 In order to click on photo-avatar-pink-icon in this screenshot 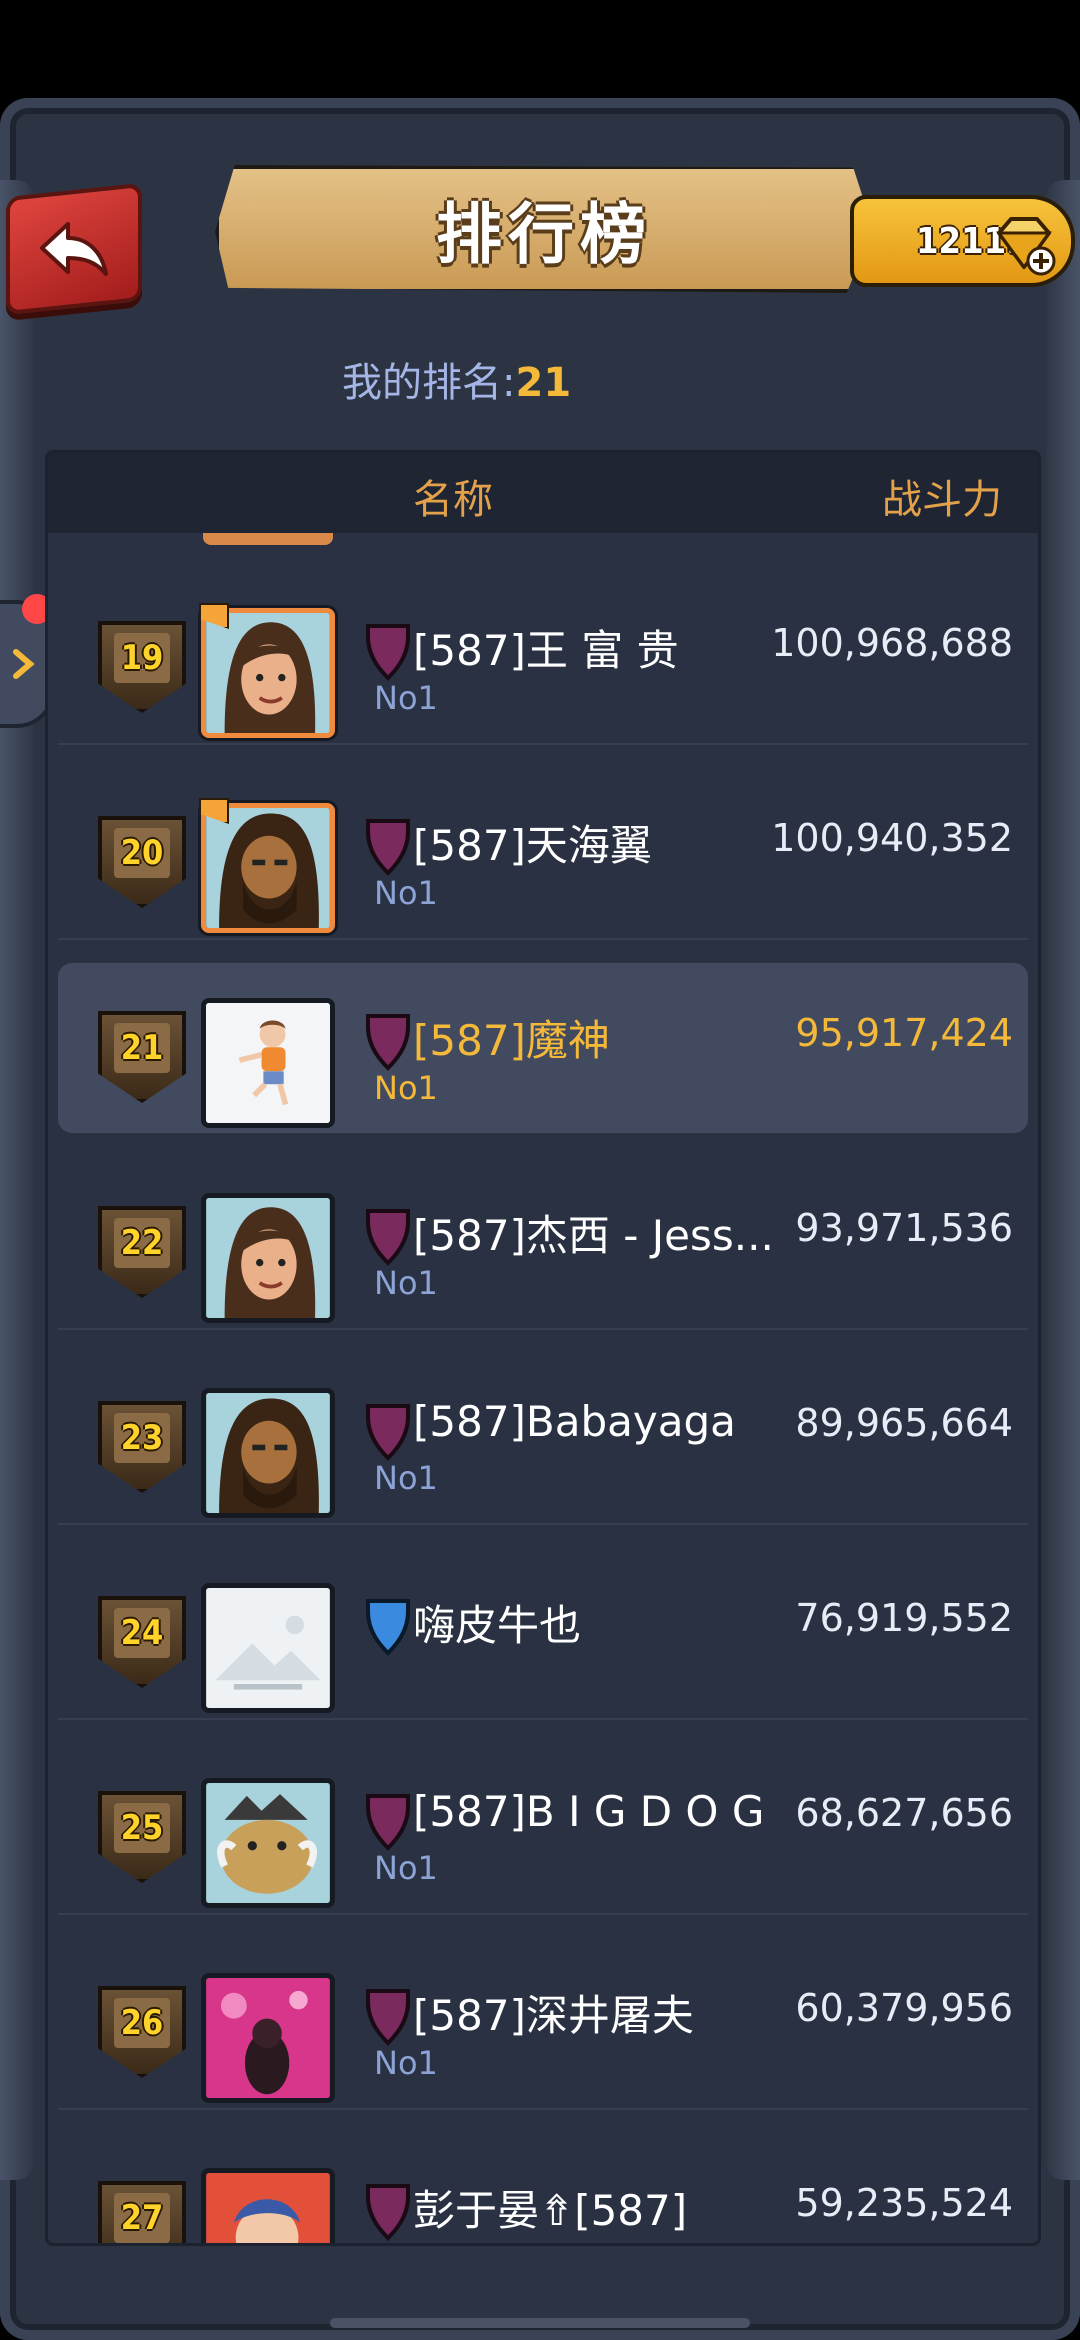, I will do `click(268, 2038)`.